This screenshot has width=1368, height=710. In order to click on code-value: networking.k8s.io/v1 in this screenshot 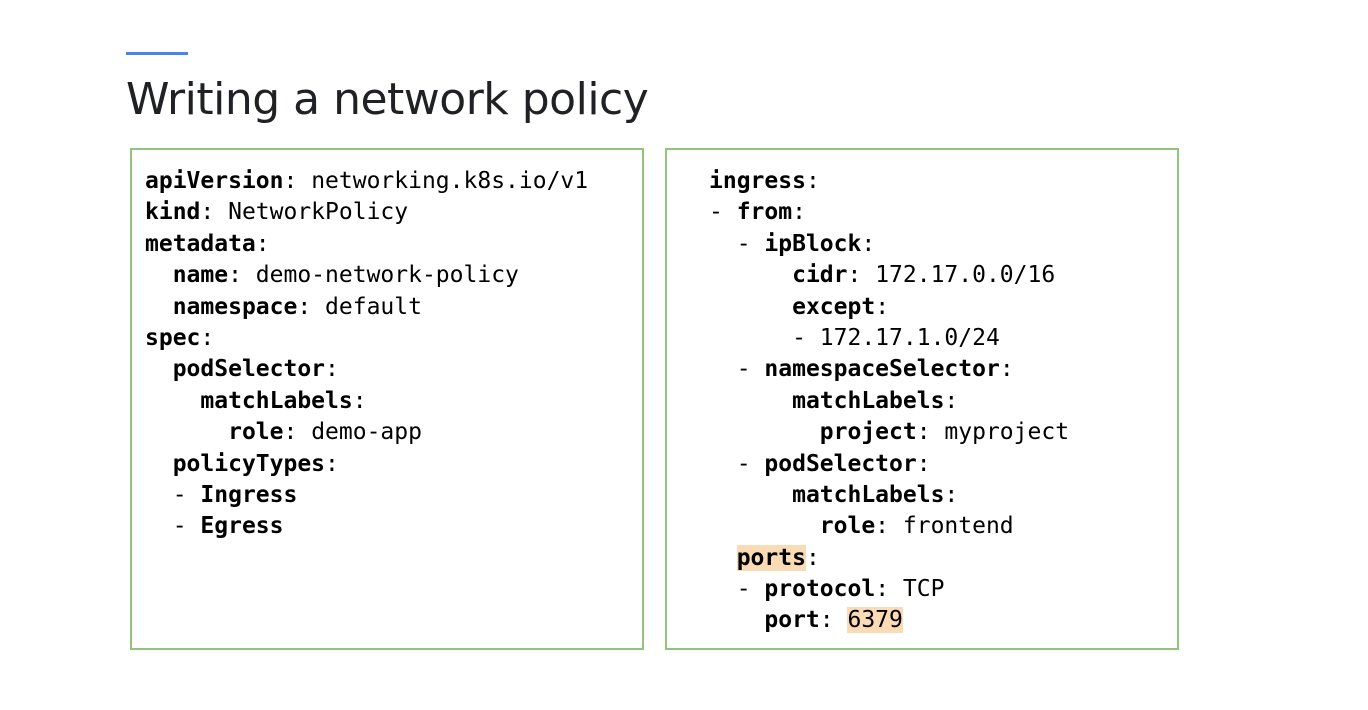, I will do `click(450, 181)`.